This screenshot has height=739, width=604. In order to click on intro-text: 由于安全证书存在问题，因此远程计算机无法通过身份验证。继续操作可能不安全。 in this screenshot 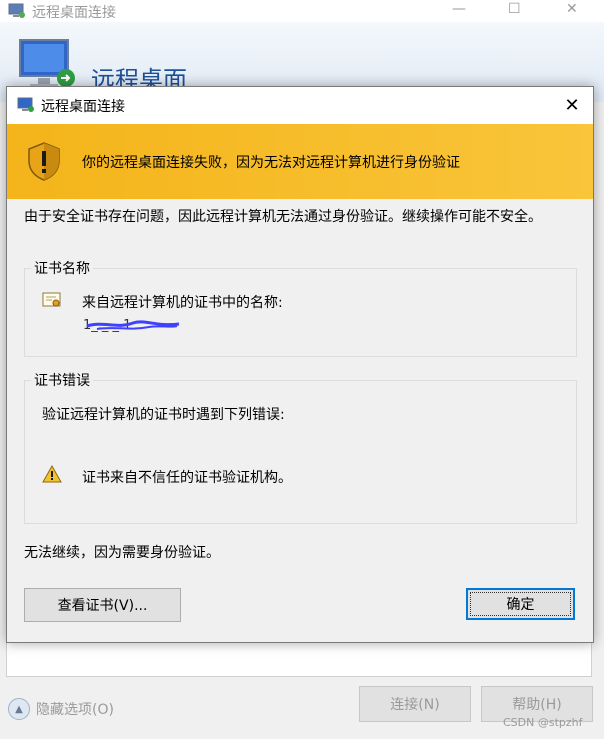, I will do `click(283, 217)`.